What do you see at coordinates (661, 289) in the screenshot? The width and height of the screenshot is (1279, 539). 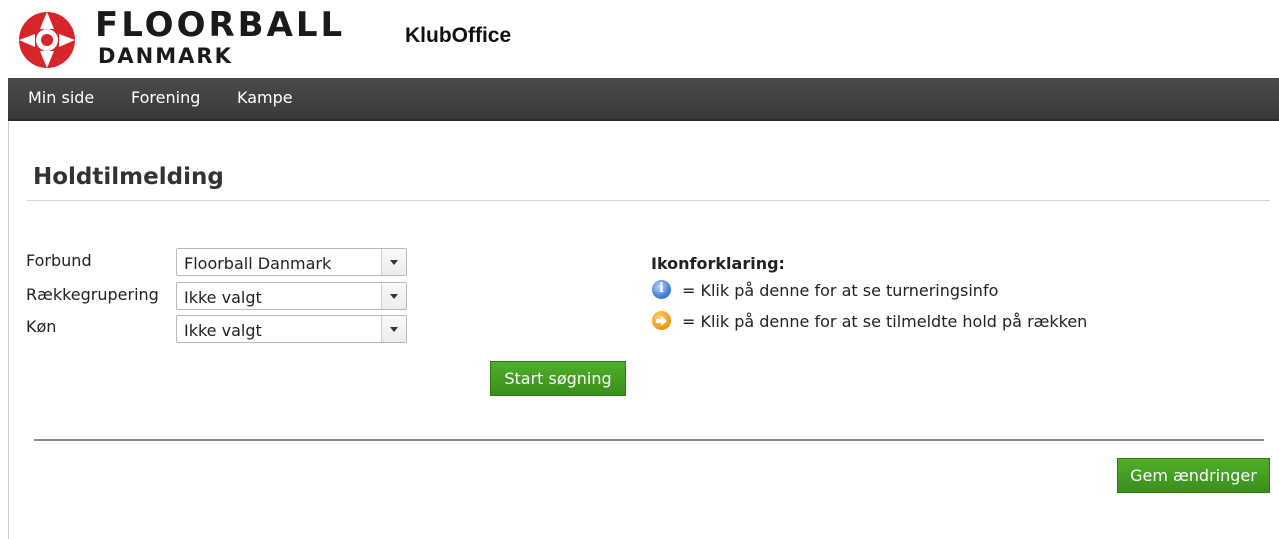 I see `info-icon` at bounding box center [661, 289].